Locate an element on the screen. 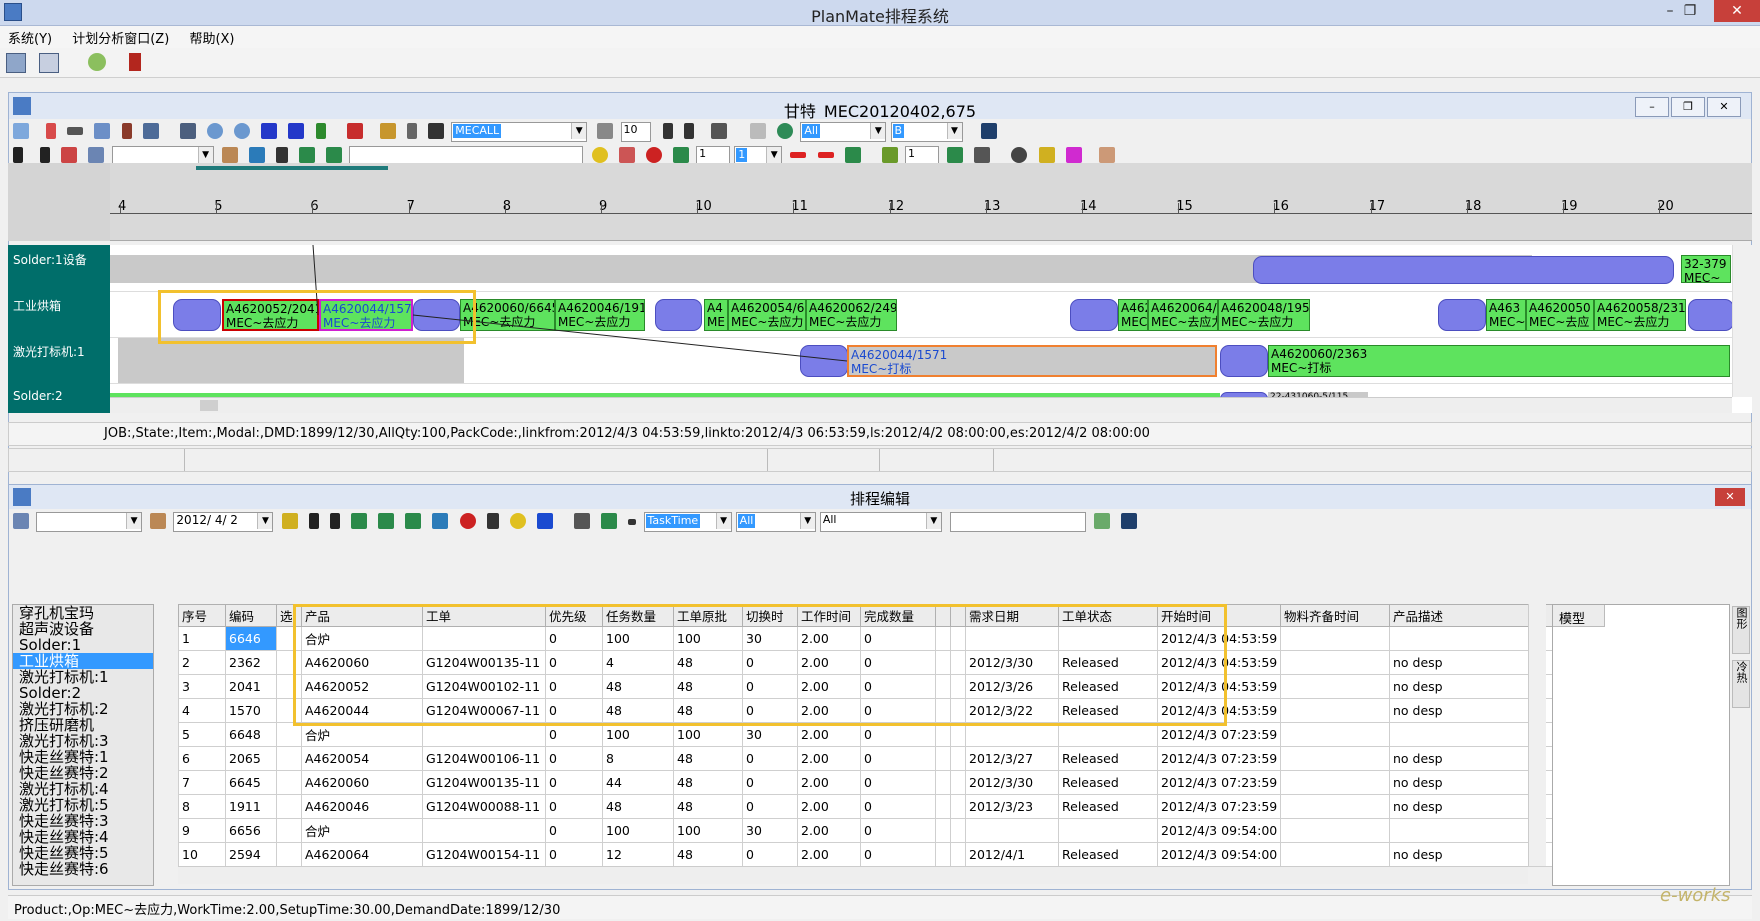  side-tab-heat: 冷热 is located at coordinates (1741, 684).